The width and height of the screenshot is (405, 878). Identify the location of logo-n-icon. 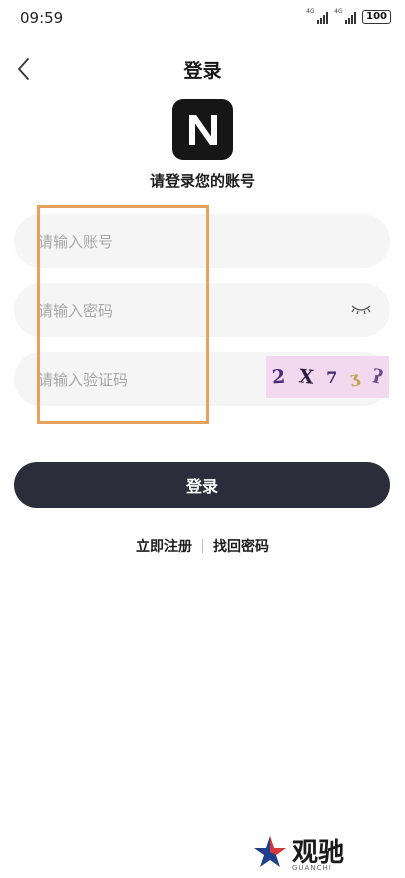
(202, 129).